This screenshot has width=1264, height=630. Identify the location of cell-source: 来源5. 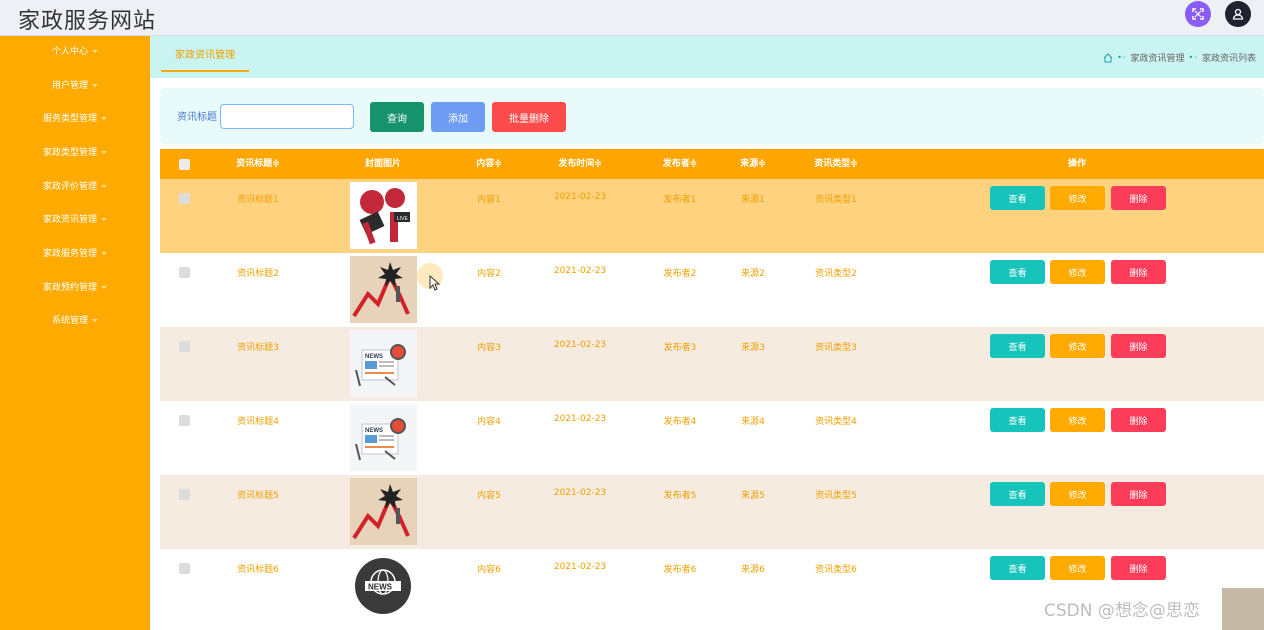
(753, 496).